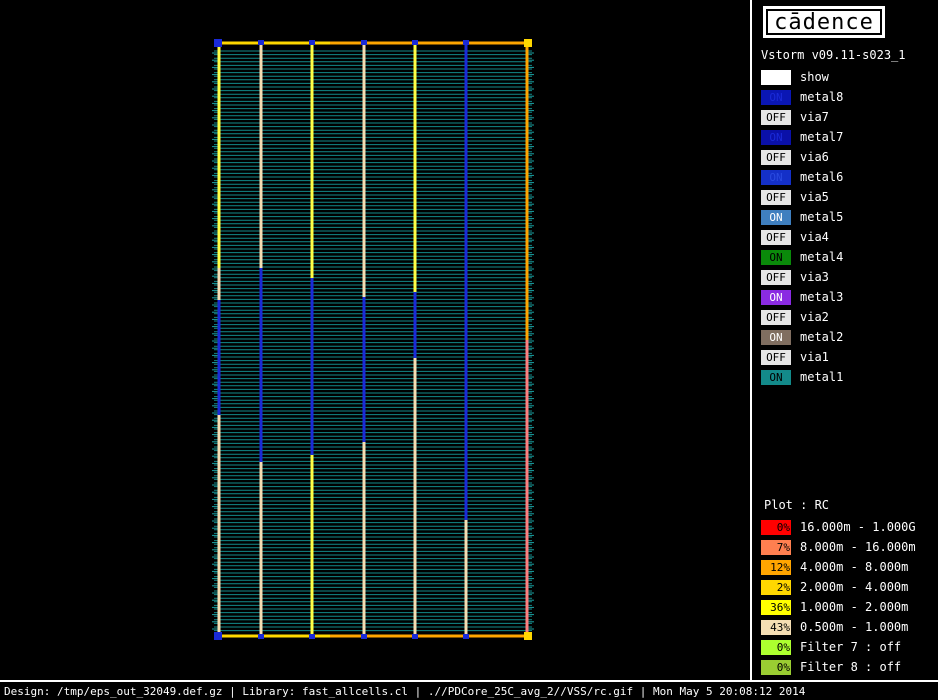  Describe the element at coordinates (814, 157) in the screenshot. I see `layer-label-via6: via6` at that location.